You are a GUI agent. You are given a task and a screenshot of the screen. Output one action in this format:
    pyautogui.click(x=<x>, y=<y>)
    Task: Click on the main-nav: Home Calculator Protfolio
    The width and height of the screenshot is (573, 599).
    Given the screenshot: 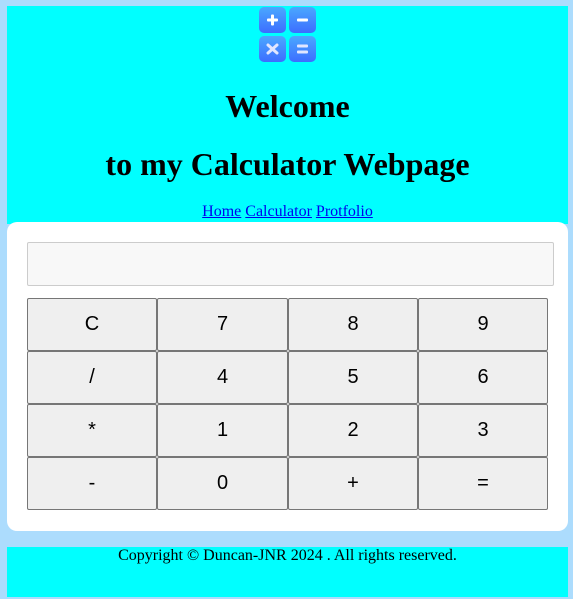 What is the action you would take?
    pyautogui.click(x=287, y=212)
    